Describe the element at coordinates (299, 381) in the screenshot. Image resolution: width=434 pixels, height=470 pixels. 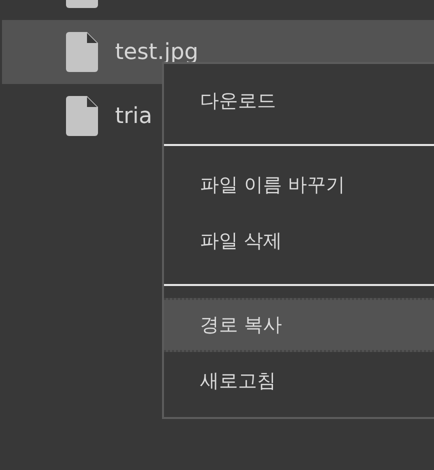
I see `menu-item: 새로고침` at that location.